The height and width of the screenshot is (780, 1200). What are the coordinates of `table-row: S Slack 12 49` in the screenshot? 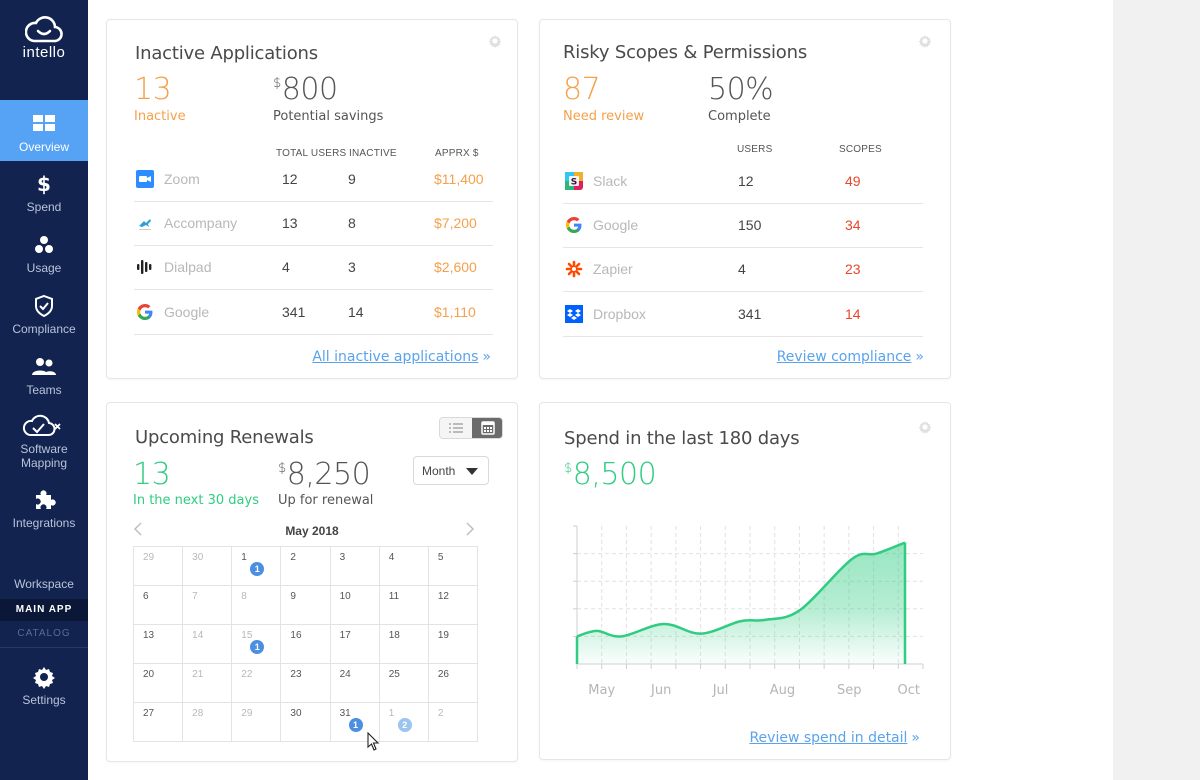 It's located at (743, 182).